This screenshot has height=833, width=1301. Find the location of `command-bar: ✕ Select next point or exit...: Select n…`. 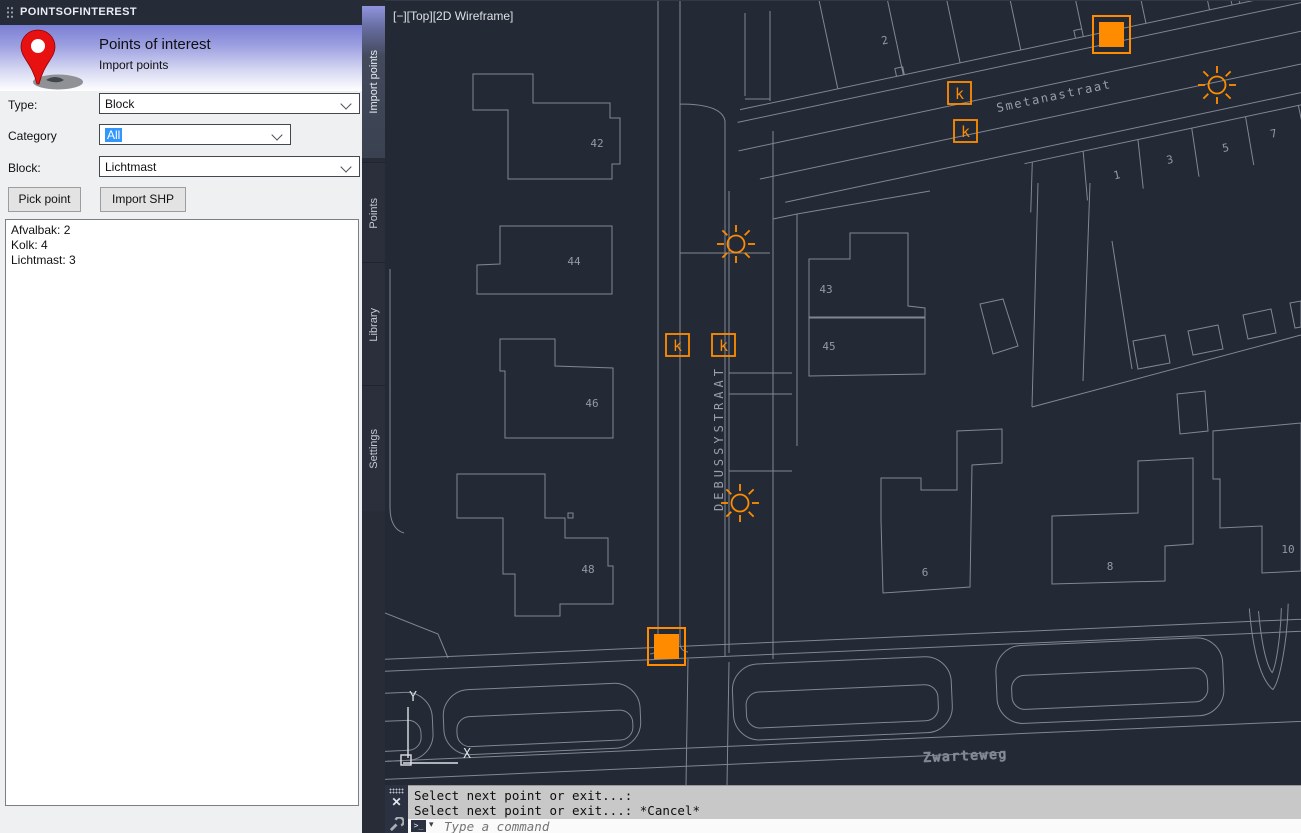

command-bar: ✕ Select next point or exit...: Select n… is located at coordinates (843, 809).